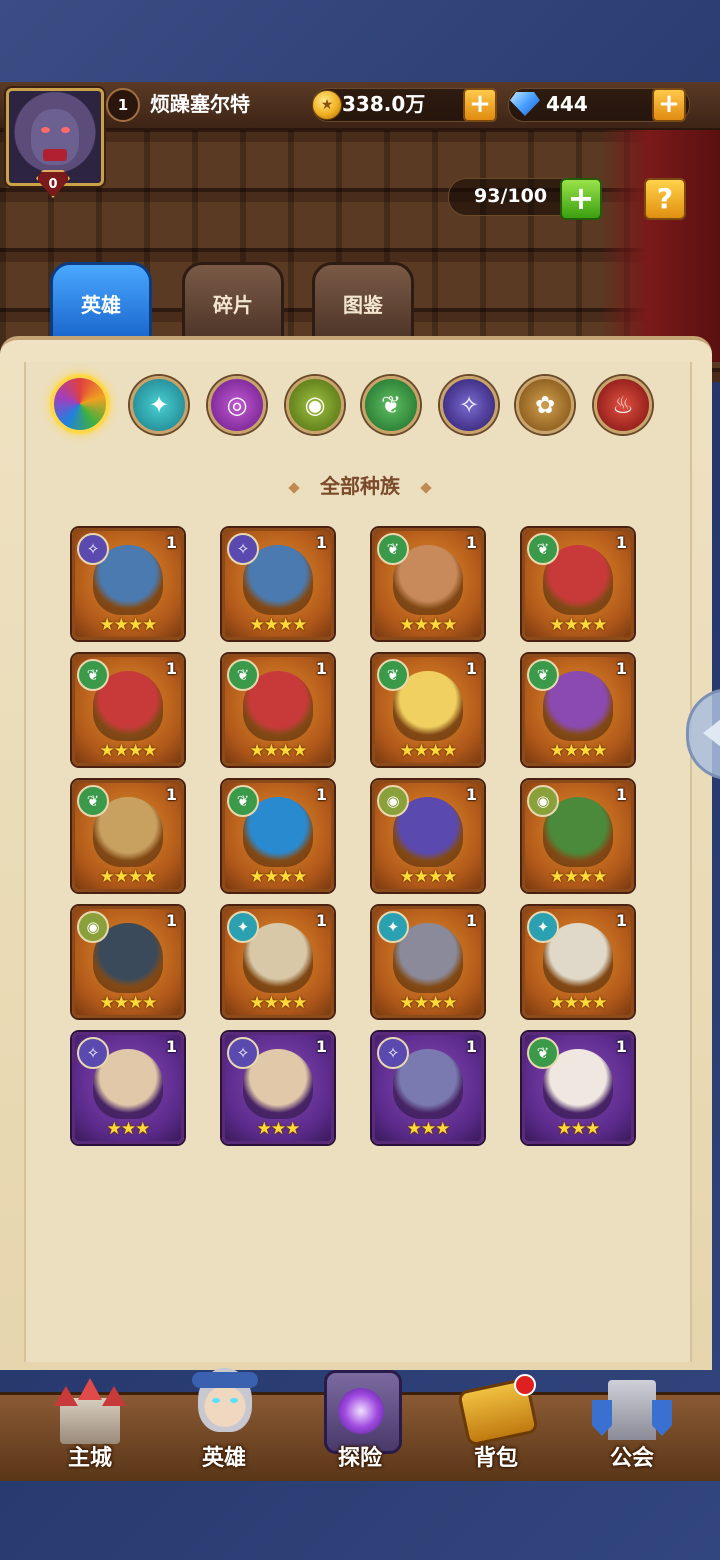 This screenshot has width=720, height=1560. Describe the element at coordinates (480, 105) in the screenshot. I see `add-gold-button: +` at that location.